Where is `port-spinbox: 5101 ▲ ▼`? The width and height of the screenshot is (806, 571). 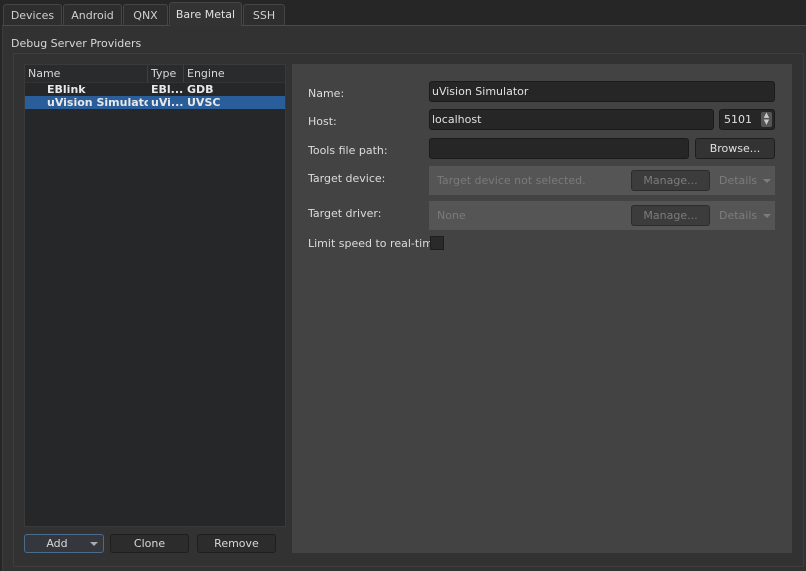
port-spinbox: 5101 ▲ ▼ is located at coordinates (747, 119).